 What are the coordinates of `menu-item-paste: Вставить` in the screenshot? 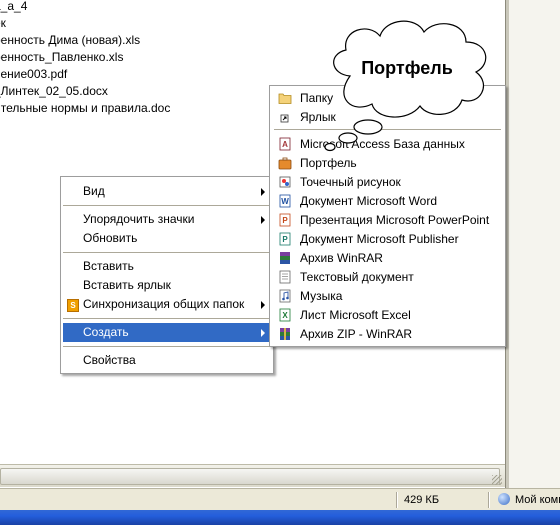 It's located at (167, 266).